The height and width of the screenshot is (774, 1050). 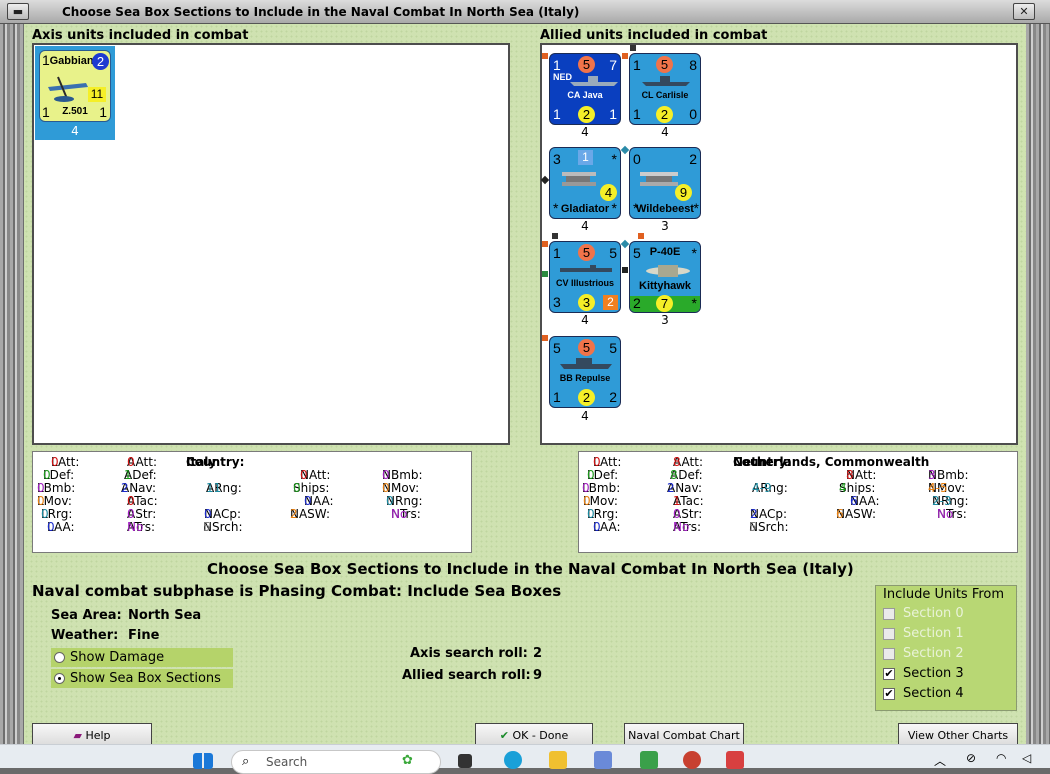 What do you see at coordinates (665, 209) in the screenshot?
I see `unit-name: Wildebeest` at bounding box center [665, 209].